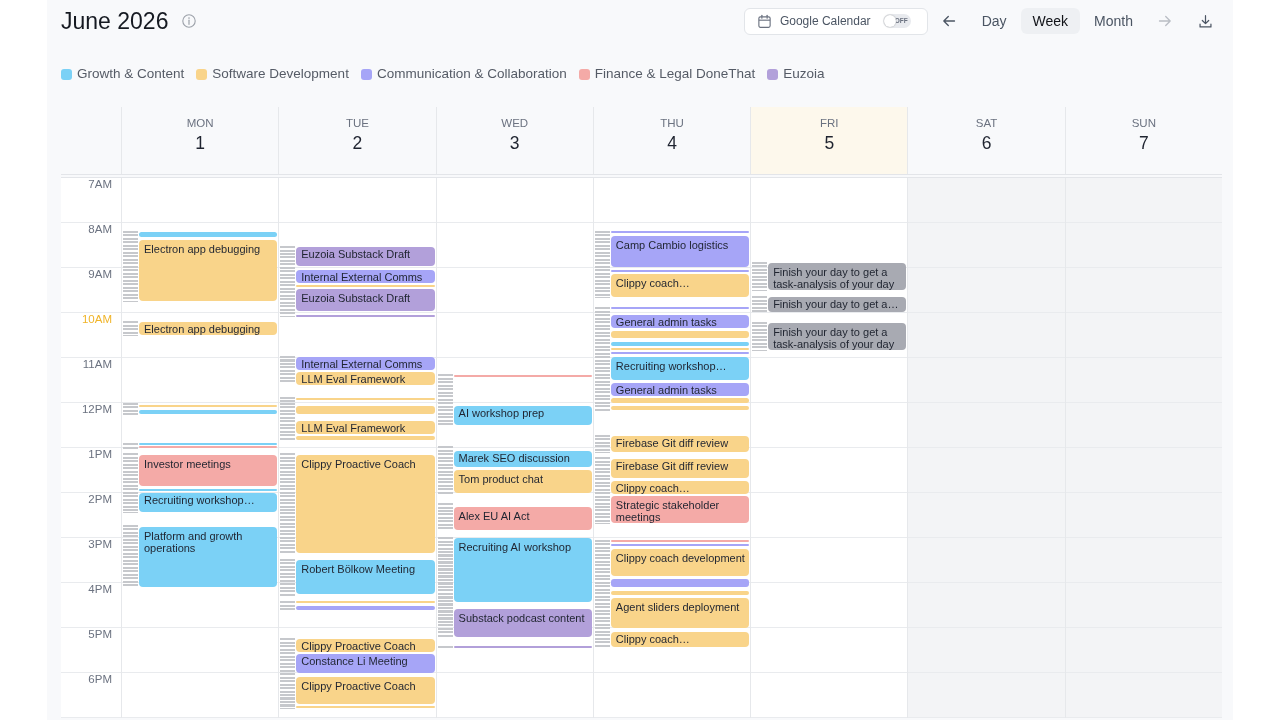  What do you see at coordinates (1143, 123) in the screenshot?
I see `weekday-label: SUN` at bounding box center [1143, 123].